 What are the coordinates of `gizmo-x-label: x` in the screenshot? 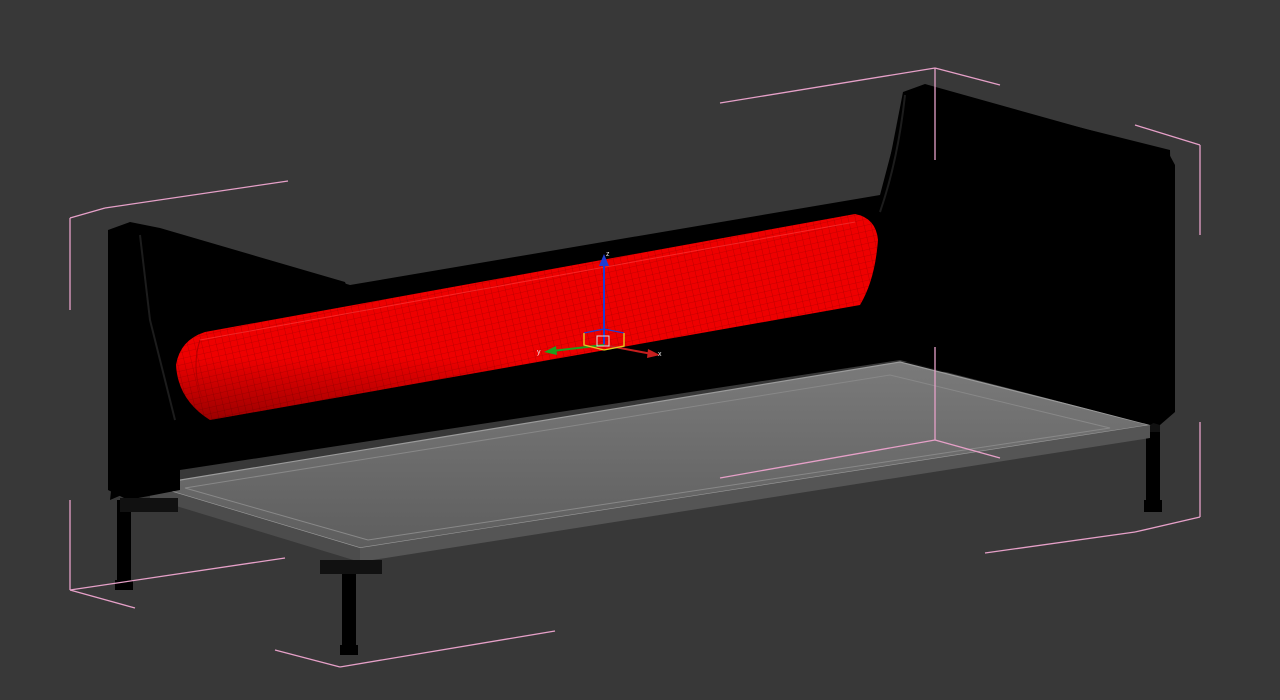 It's located at (660, 354).